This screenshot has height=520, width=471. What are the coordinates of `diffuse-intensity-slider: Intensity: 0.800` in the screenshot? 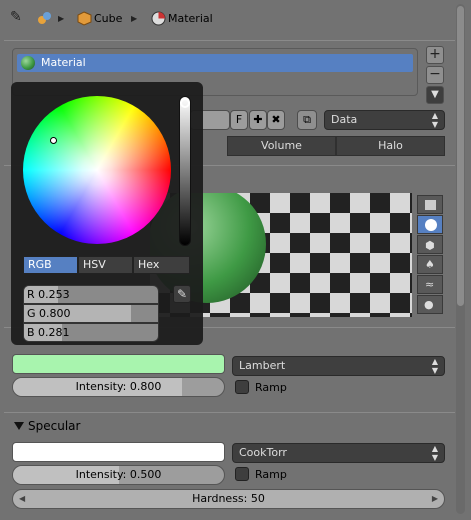 It's located at (118, 387).